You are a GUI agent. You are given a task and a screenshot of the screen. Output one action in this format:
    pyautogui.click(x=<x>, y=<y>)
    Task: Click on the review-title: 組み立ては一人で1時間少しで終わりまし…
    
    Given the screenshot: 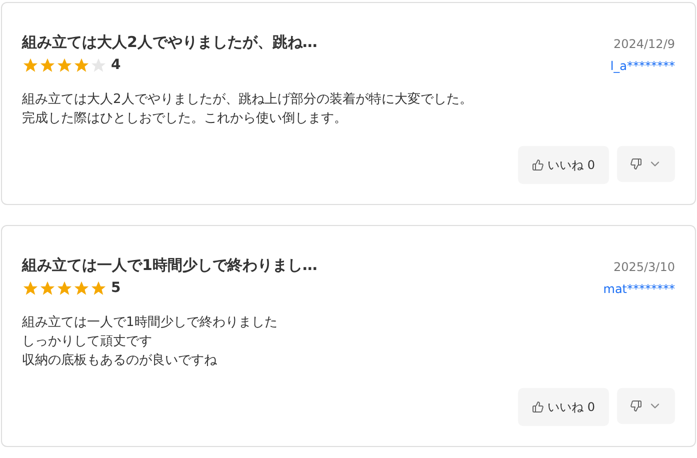 What is the action you would take?
    pyautogui.click(x=170, y=265)
    